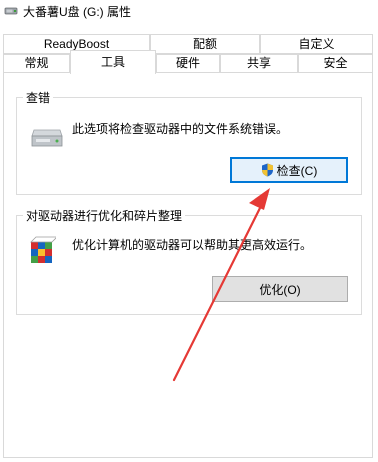  I want to click on tab-tools: 工具, so click(113, 62).